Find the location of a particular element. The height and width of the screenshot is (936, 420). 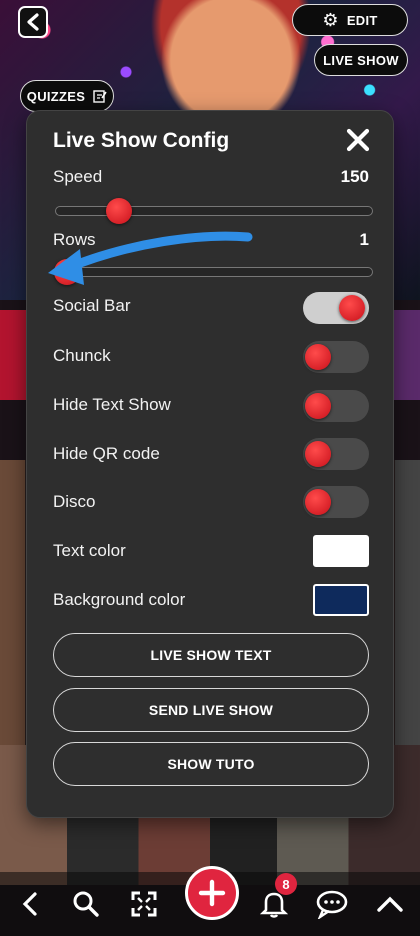

chunck-label: Chunck is located at coordinates (82, 355).